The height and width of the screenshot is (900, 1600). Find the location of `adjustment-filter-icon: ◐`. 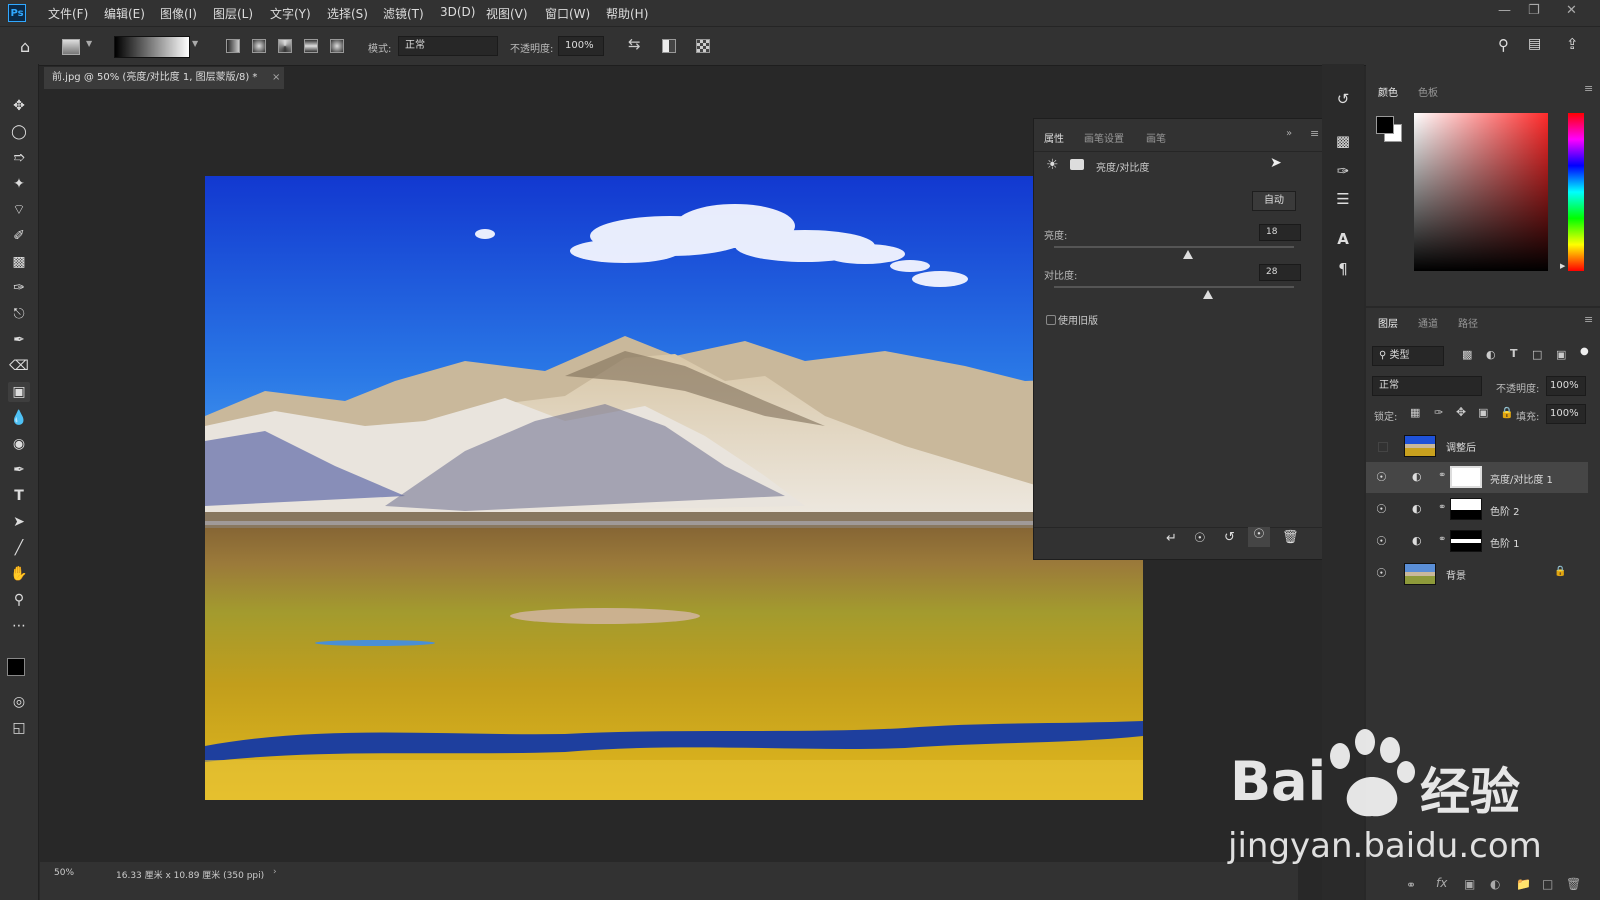

adjustment-filter-icon: ◐ is located at coordinates (1491, 354).